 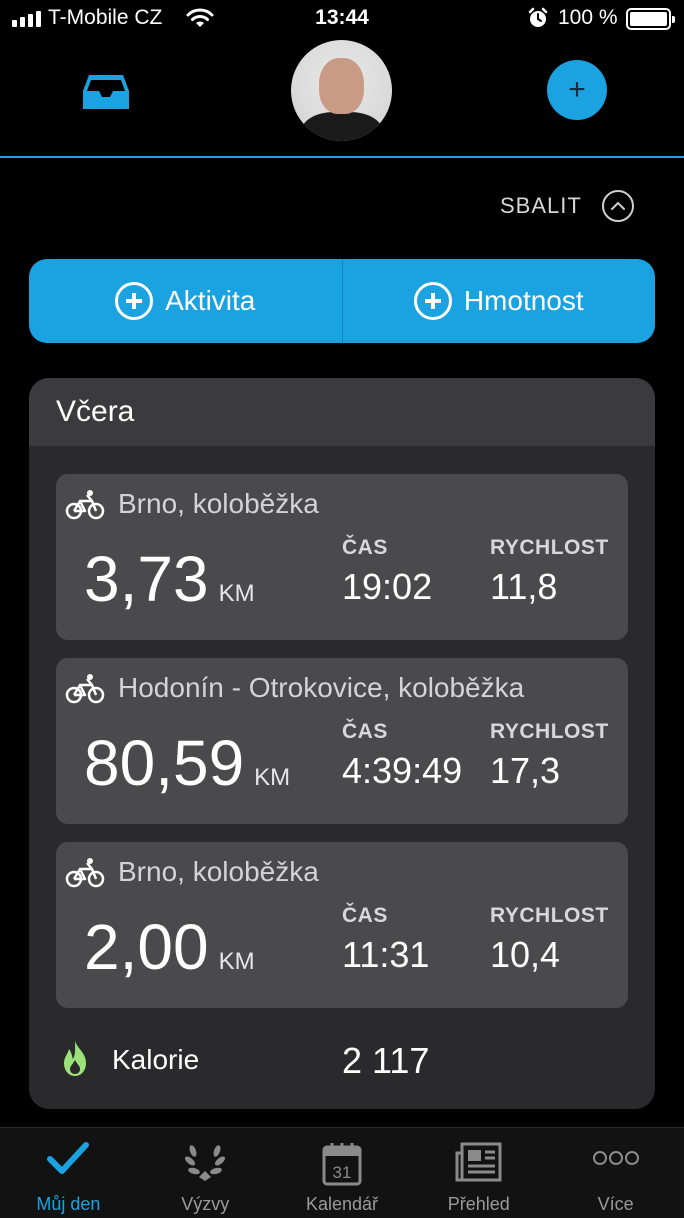 I want to click on time-value: 4:39:49, so click(x=402, y=770).